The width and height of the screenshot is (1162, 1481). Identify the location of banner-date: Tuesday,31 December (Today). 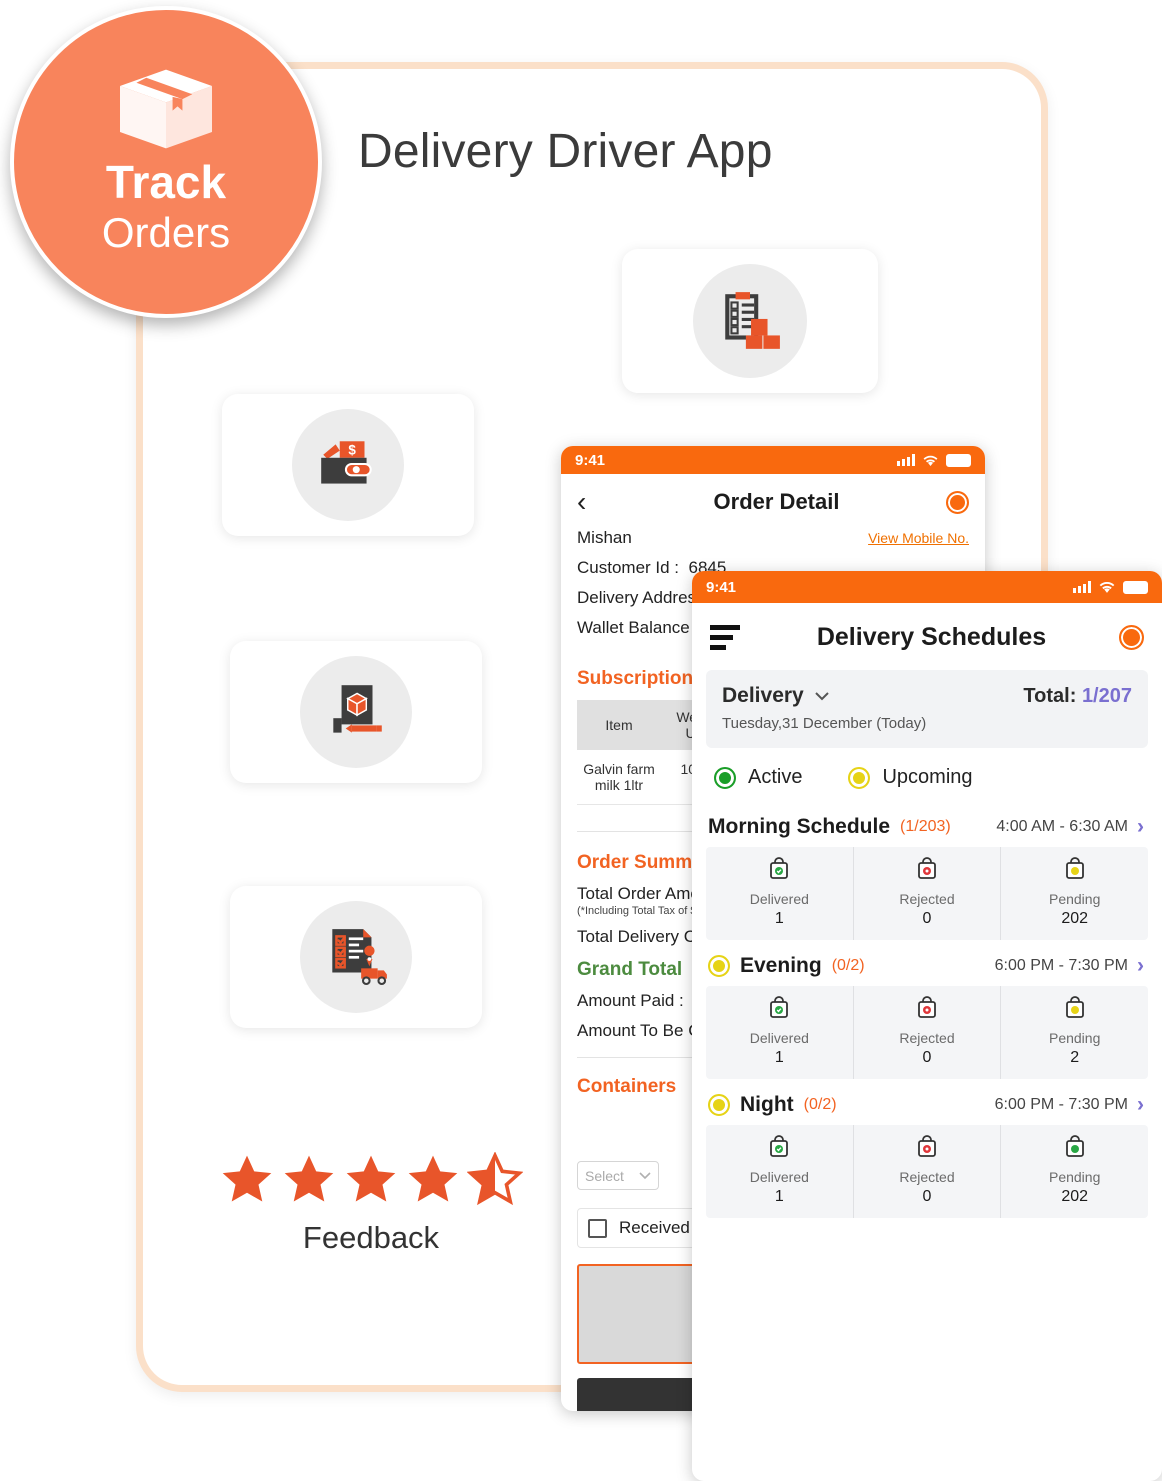
(824, 723).